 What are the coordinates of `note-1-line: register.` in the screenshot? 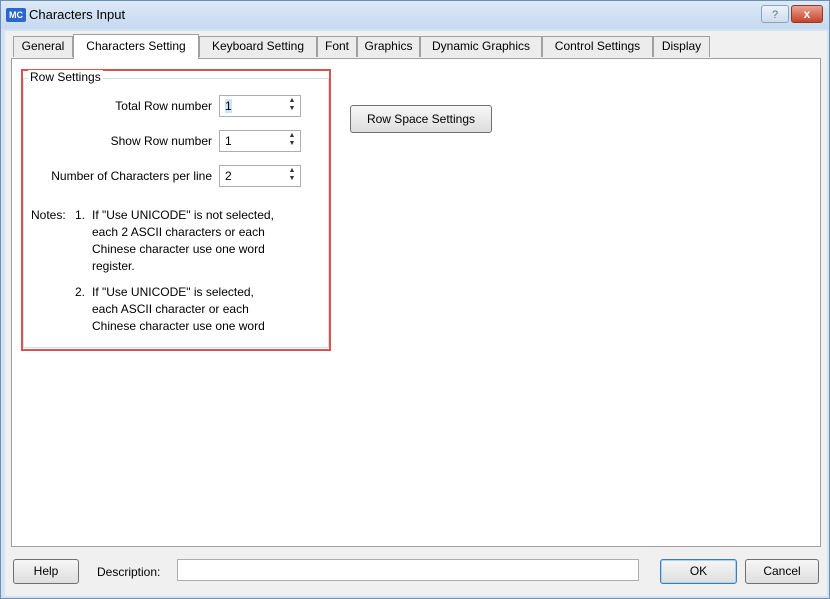 It's located at (113, 266).